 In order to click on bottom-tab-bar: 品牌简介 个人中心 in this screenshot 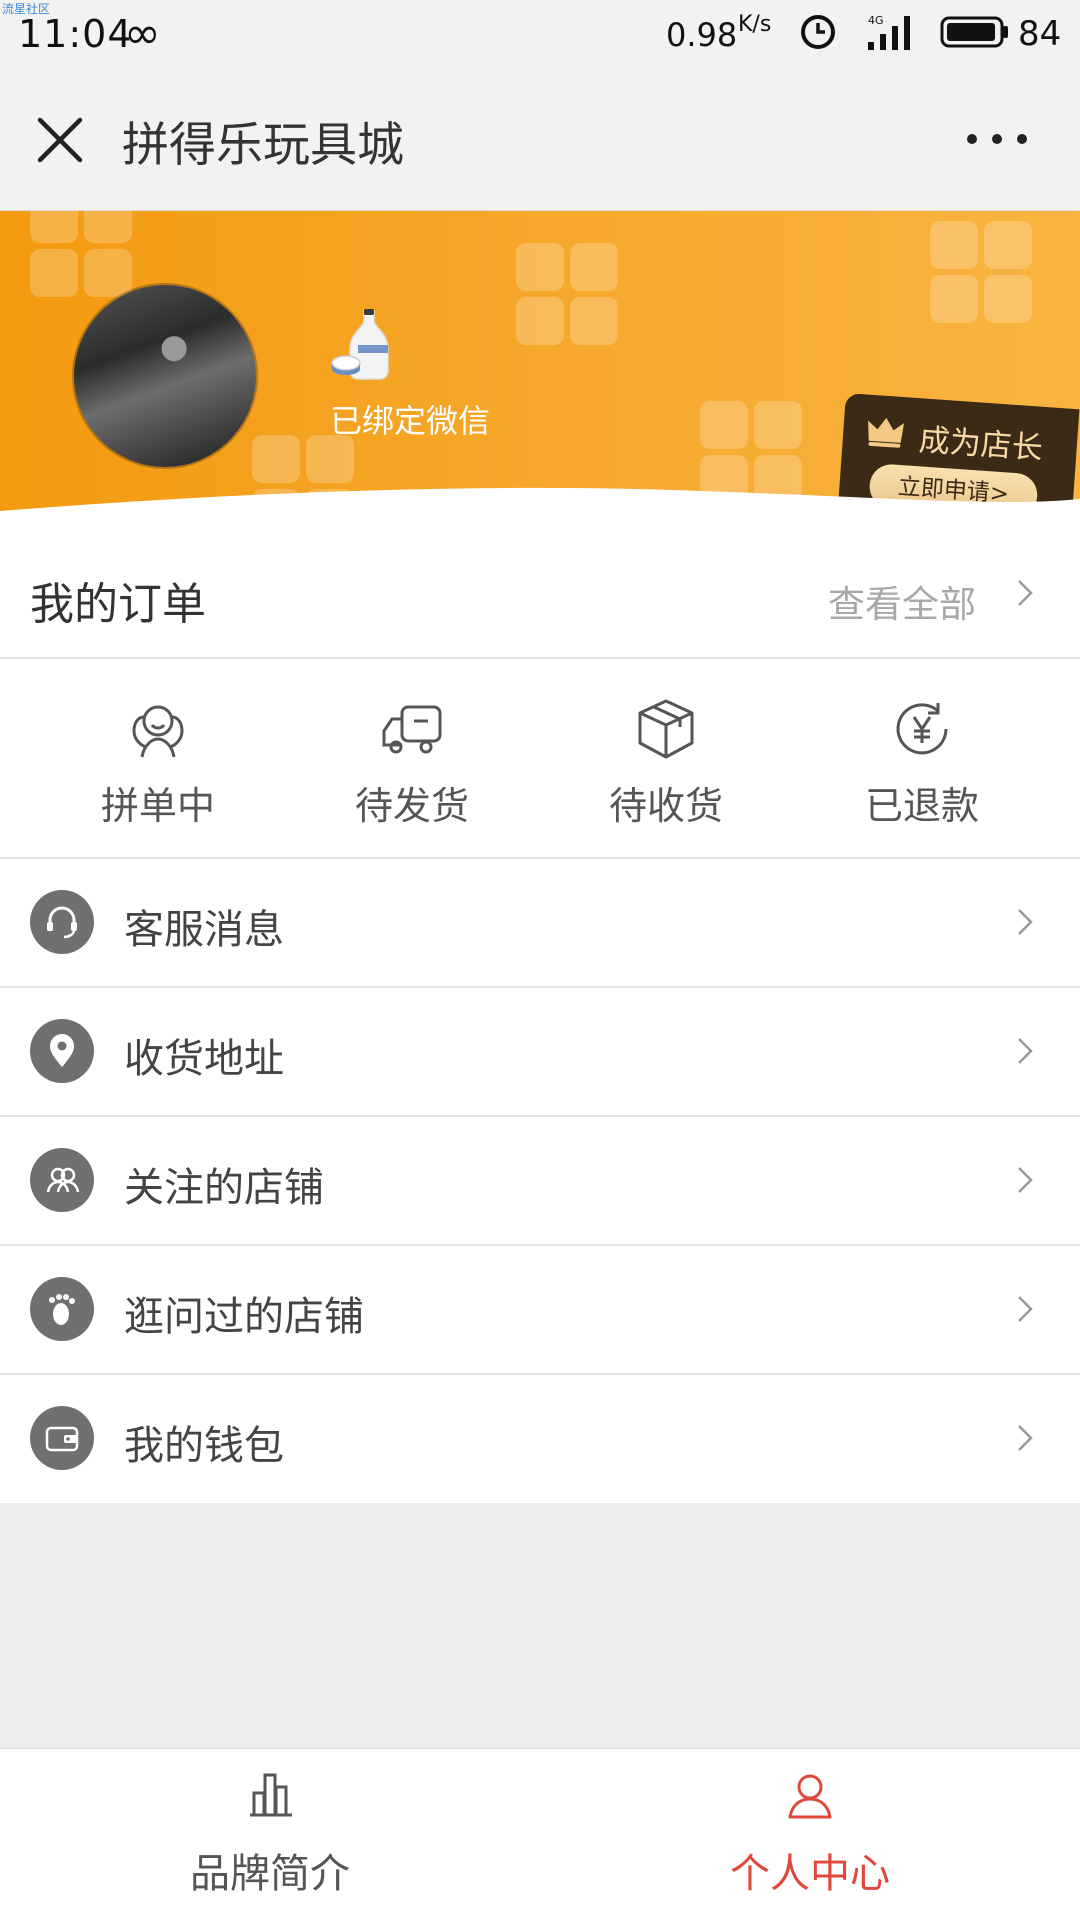, I will do `click(540, 1834)`.